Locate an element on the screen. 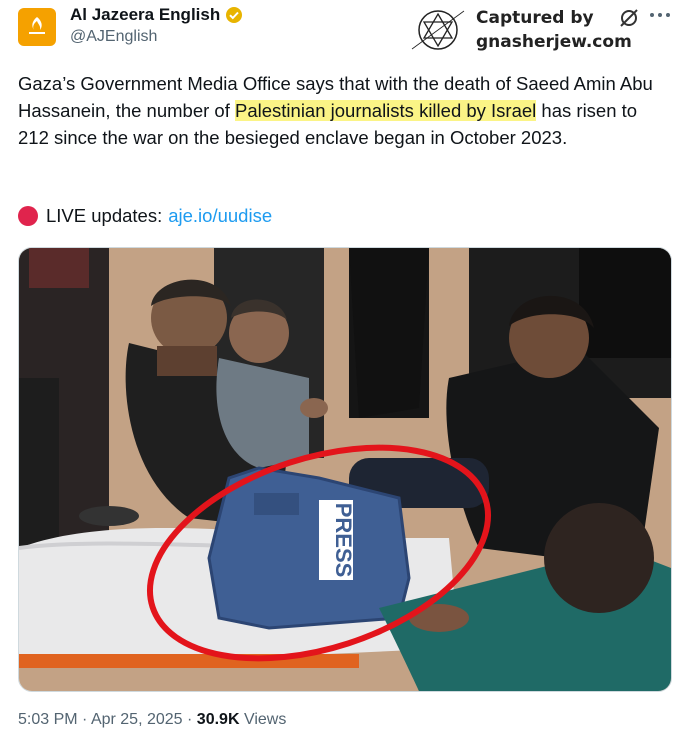 The height and width of the screenshot is (740, 680). tweet-meta: 5:03 PM · Apr 25, 2025 · 30.9K Views is located at coordinates (152, 720).